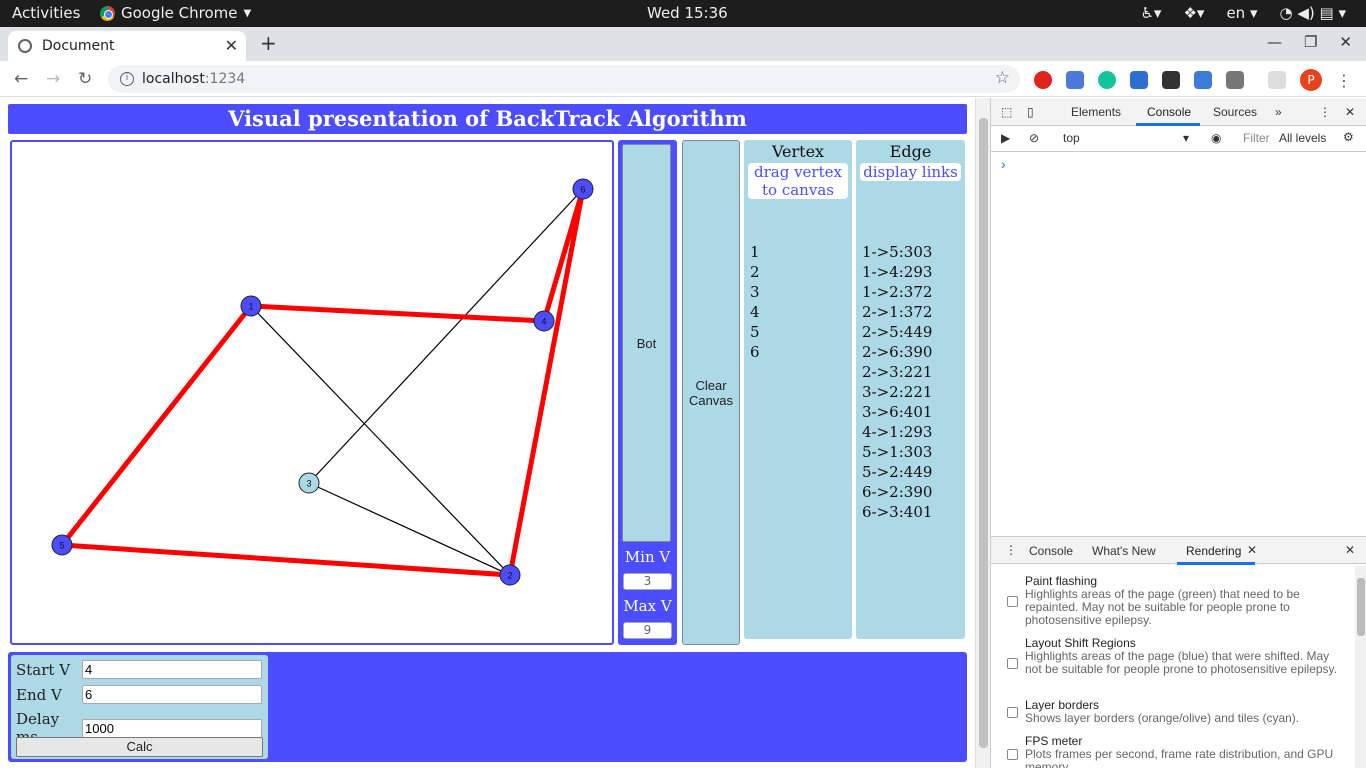  Describe the element at coordinates (127, 79) in the screenshot. I see `info-icon: i` at that location.